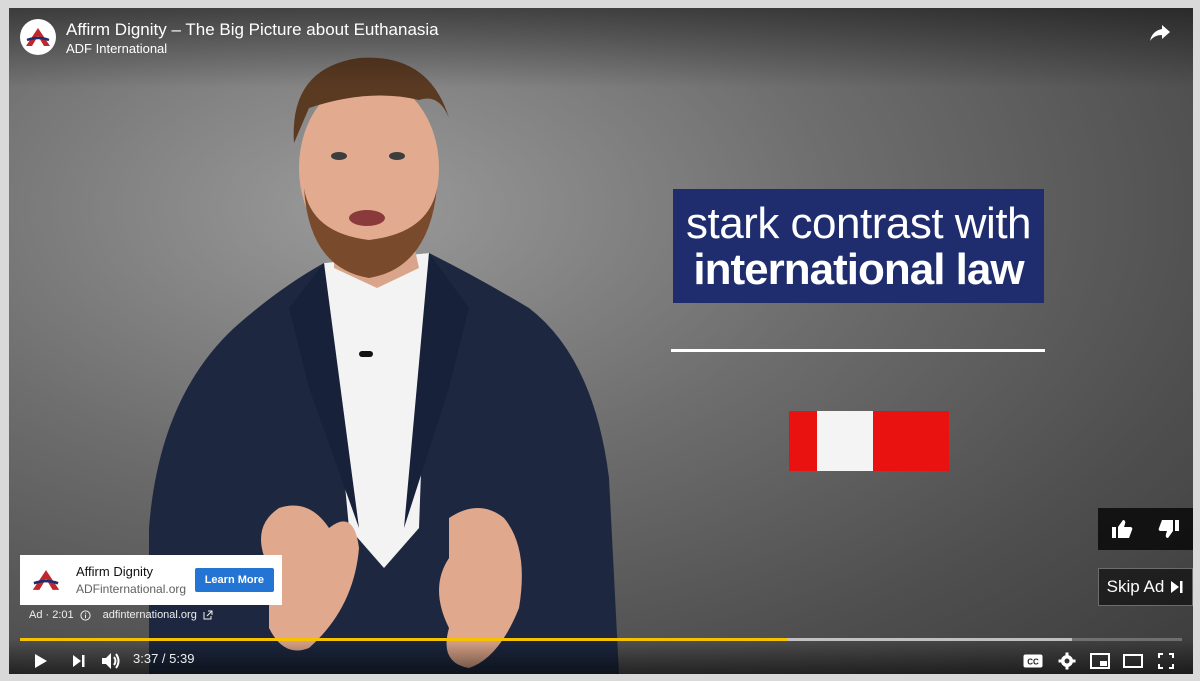  I want to click on theater-mode-button, so click(1133, 661).